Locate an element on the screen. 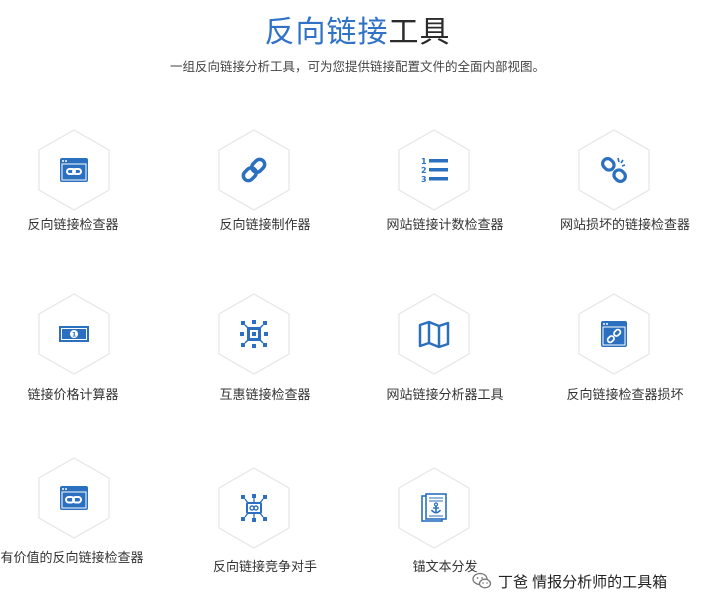 This screenshot has width=715, height=612. browser-link-icon is located at coordinates (74, 170).